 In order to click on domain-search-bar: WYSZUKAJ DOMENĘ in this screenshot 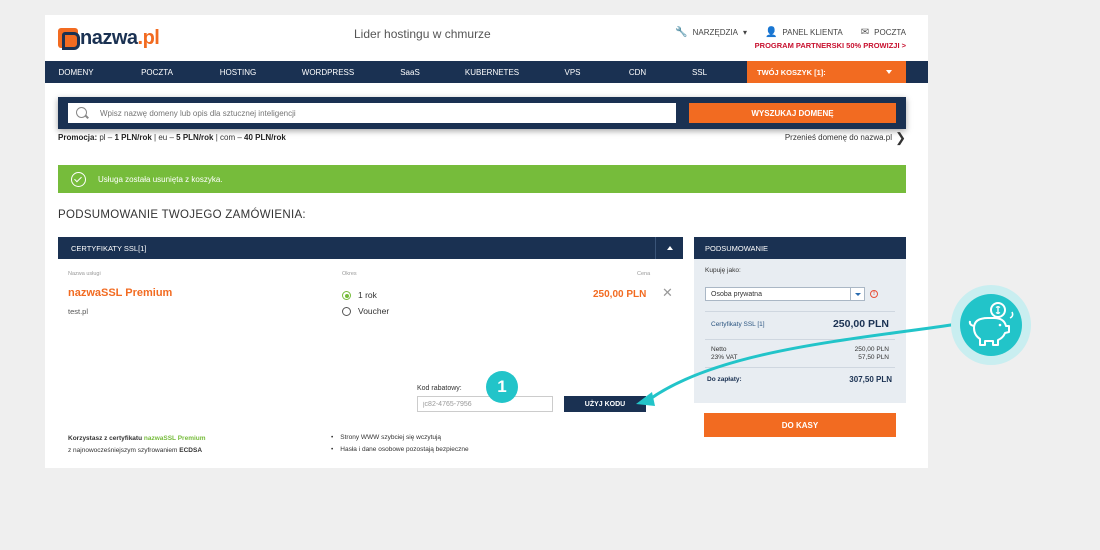, I will do `click(482, 113)`.